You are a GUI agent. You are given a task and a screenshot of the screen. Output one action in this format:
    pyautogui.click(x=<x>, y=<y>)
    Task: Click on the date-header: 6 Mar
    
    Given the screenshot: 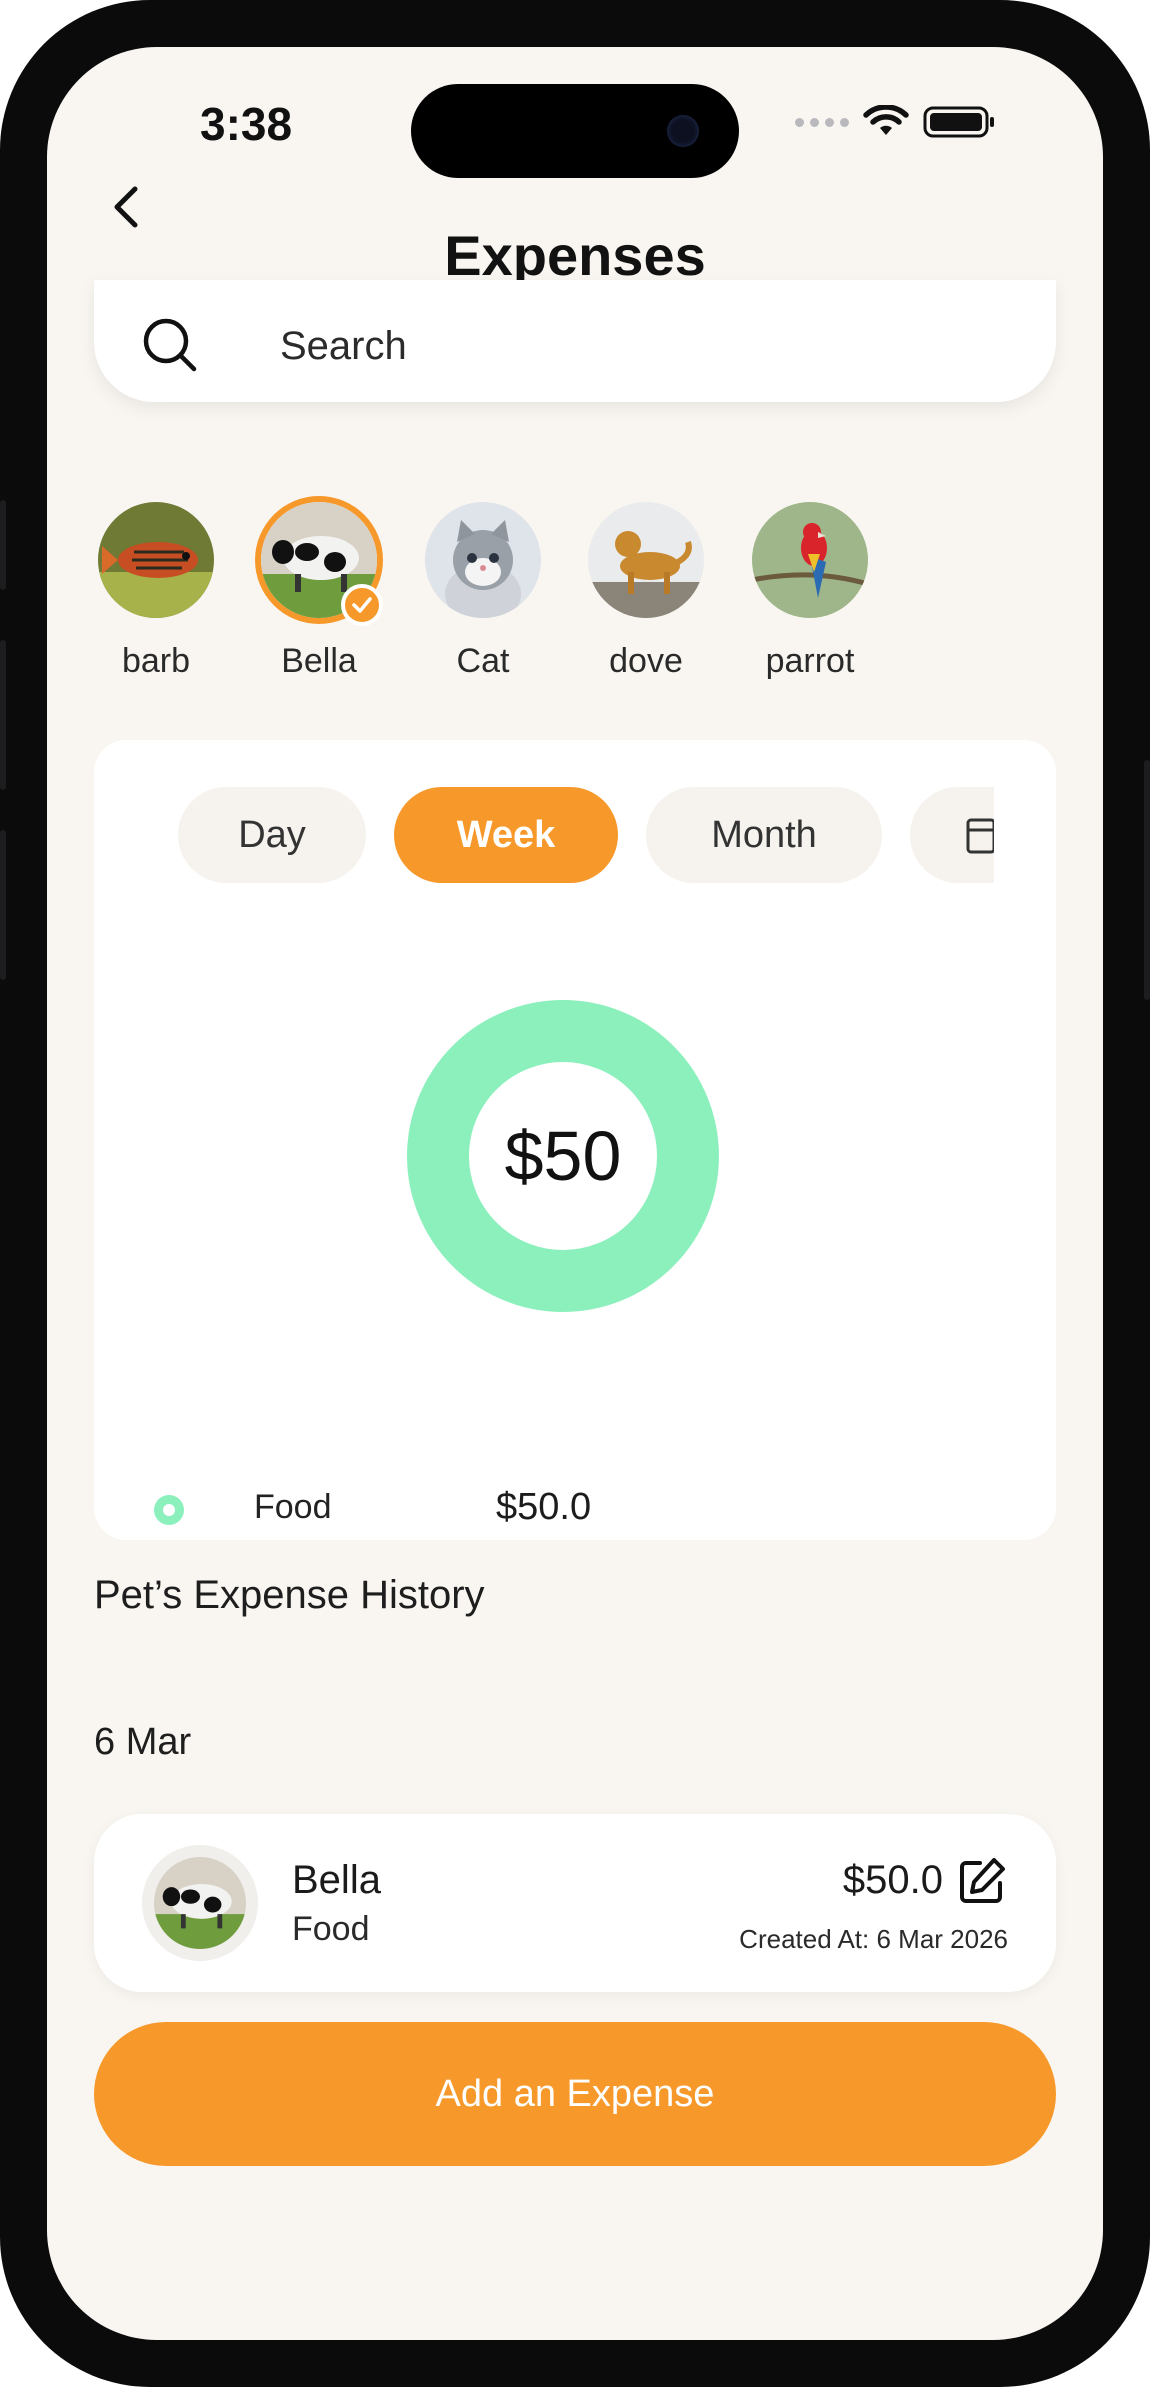 What is the action you would take?
    pyautogui.click(x=143, y=1742)
    